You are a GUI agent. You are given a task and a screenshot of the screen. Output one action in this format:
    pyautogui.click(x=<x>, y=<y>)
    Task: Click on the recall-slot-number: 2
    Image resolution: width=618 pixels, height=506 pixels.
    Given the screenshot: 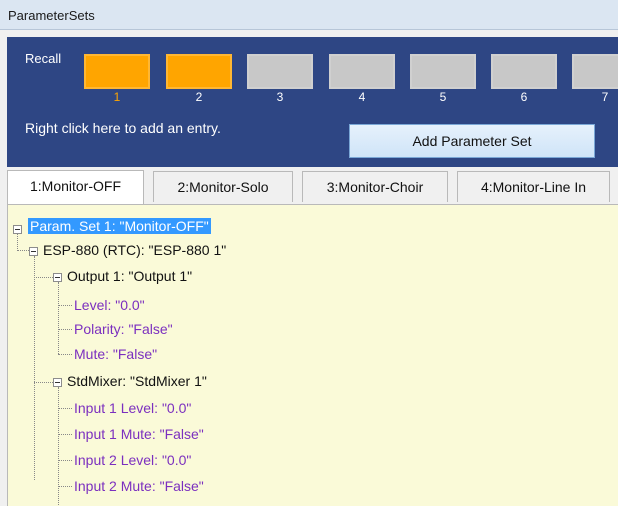 What is the action you would take?
    pyautogui.click(x=199, y=97)
    